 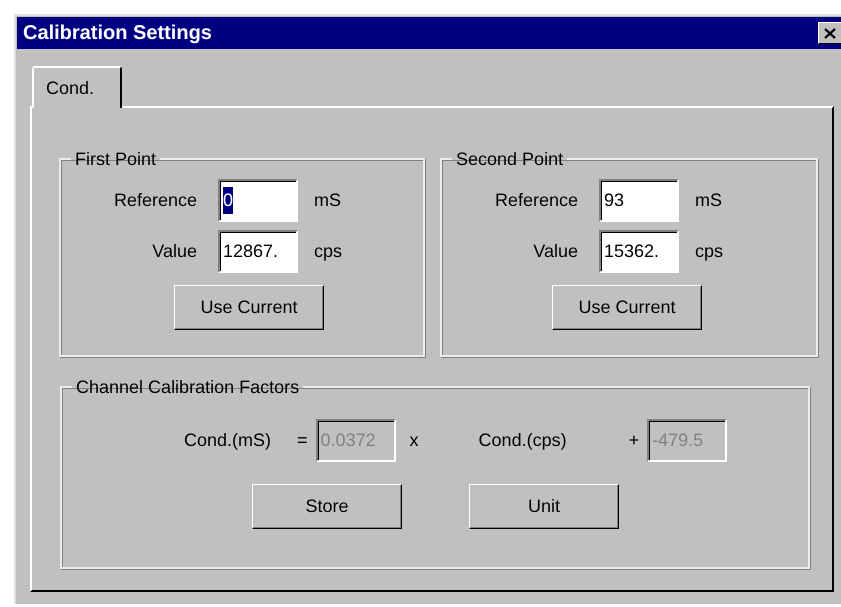 What do you see at coordinates (544, 506) in the screenshot?
I see `unit-button: Unit` at bounding box center [544, 506].